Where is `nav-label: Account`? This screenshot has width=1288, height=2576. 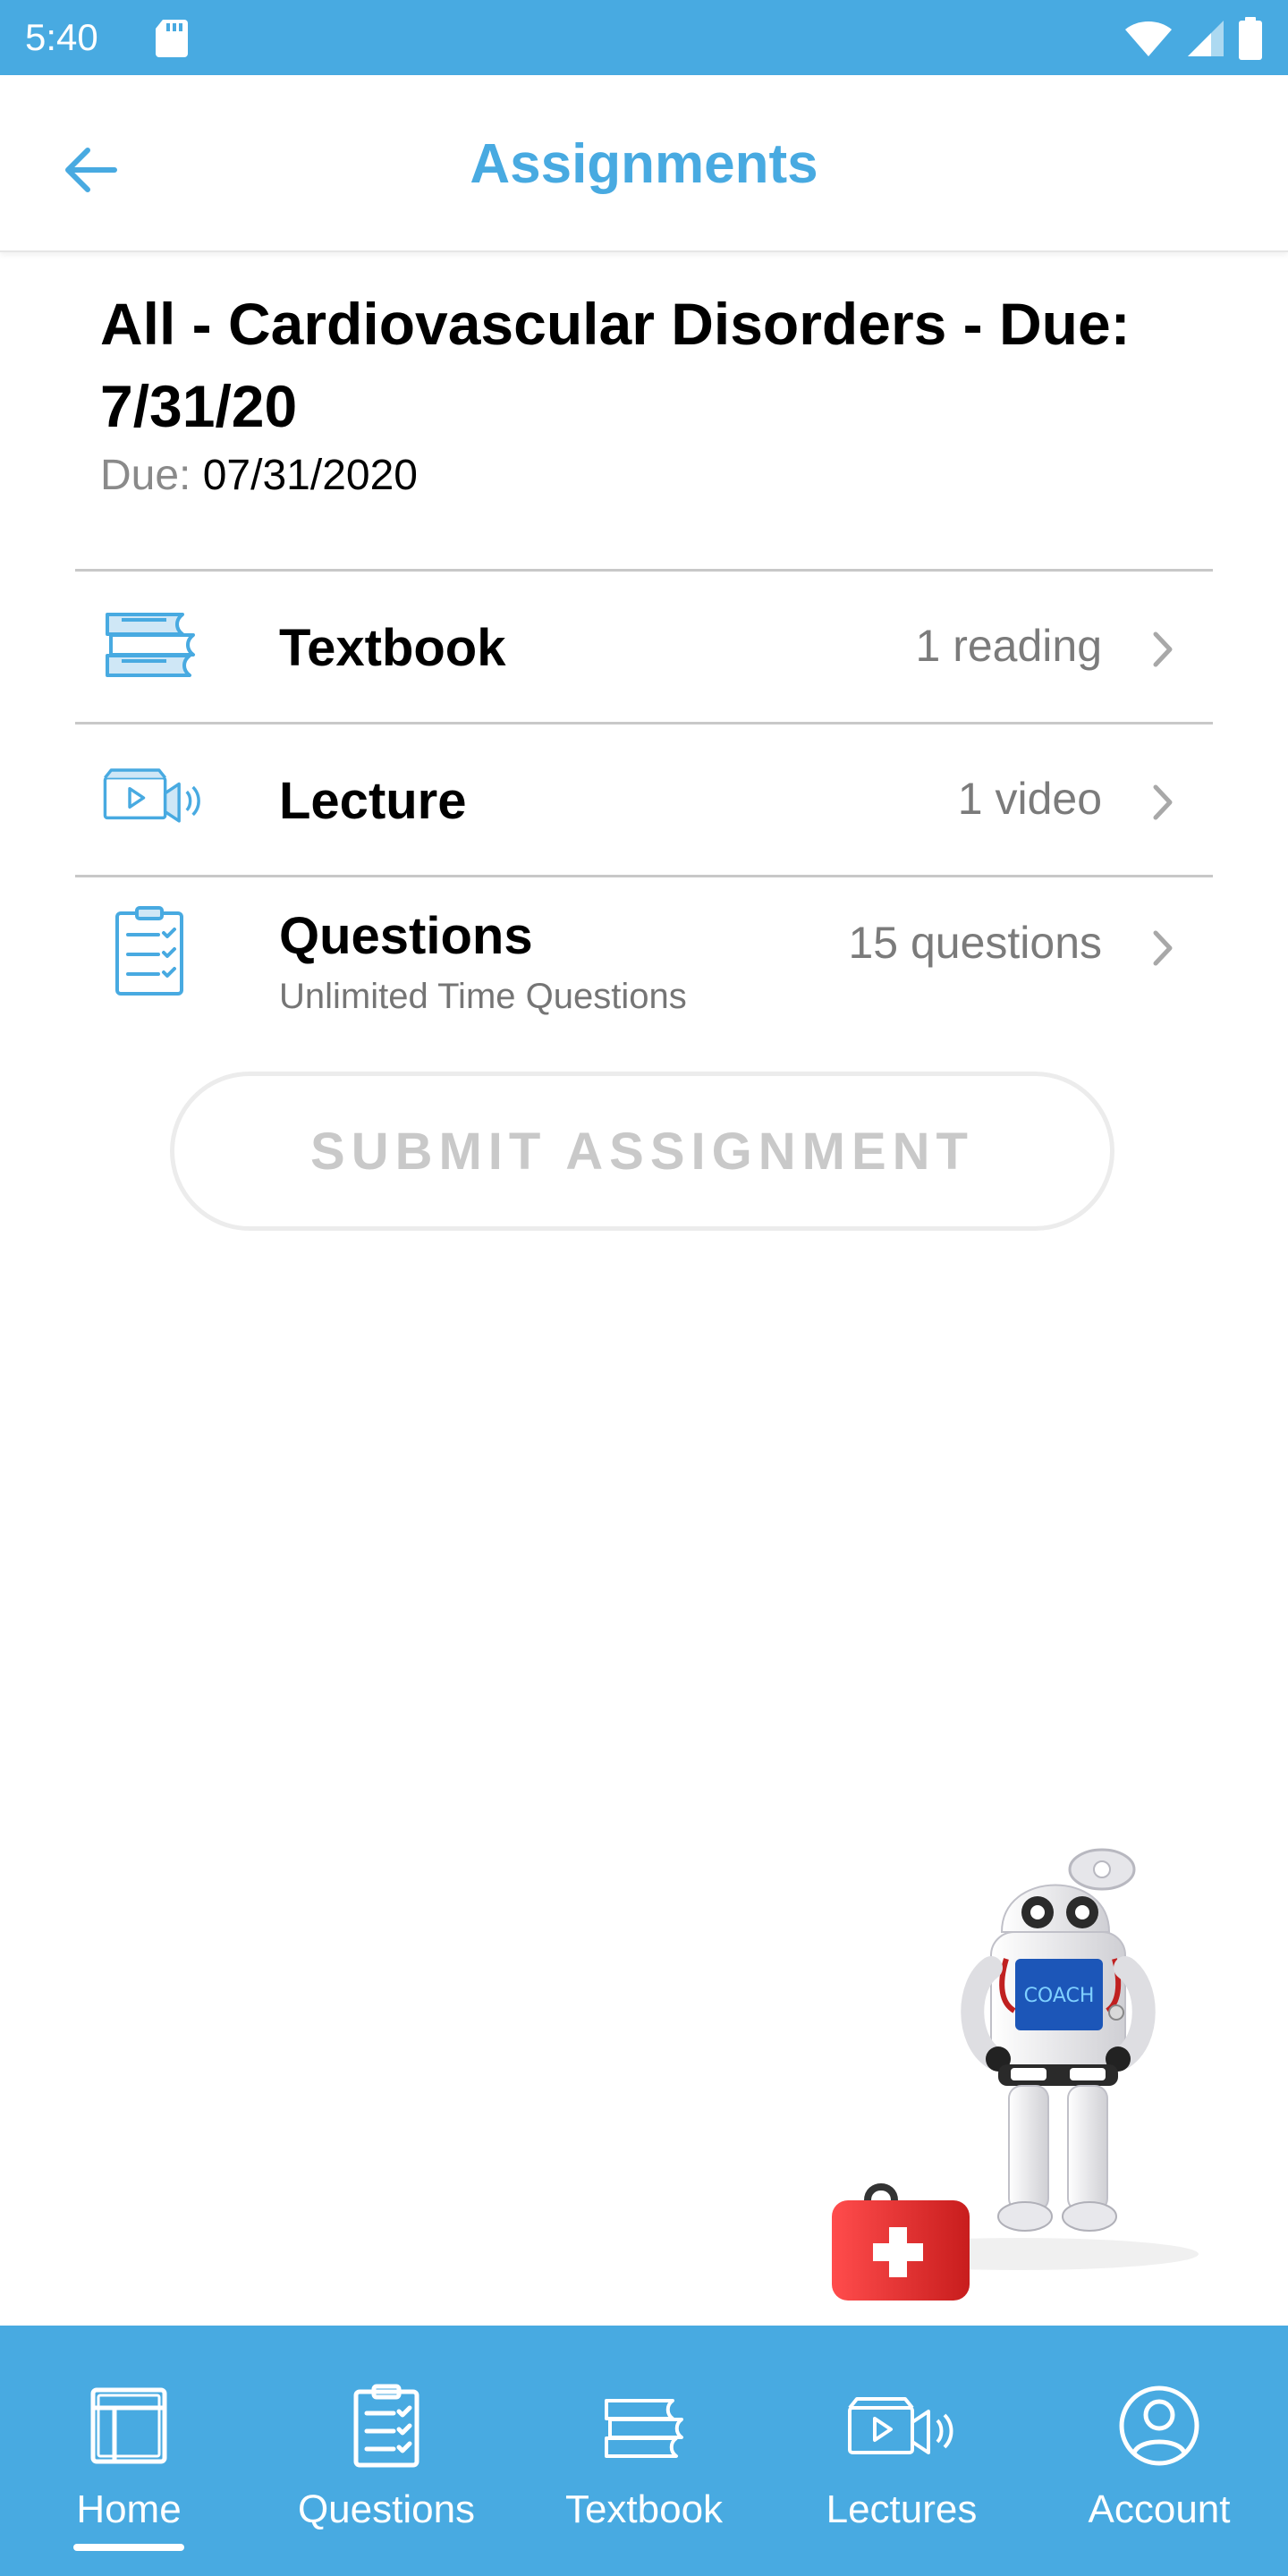 nav-label: Account is located at coordinates (1159, 2509).